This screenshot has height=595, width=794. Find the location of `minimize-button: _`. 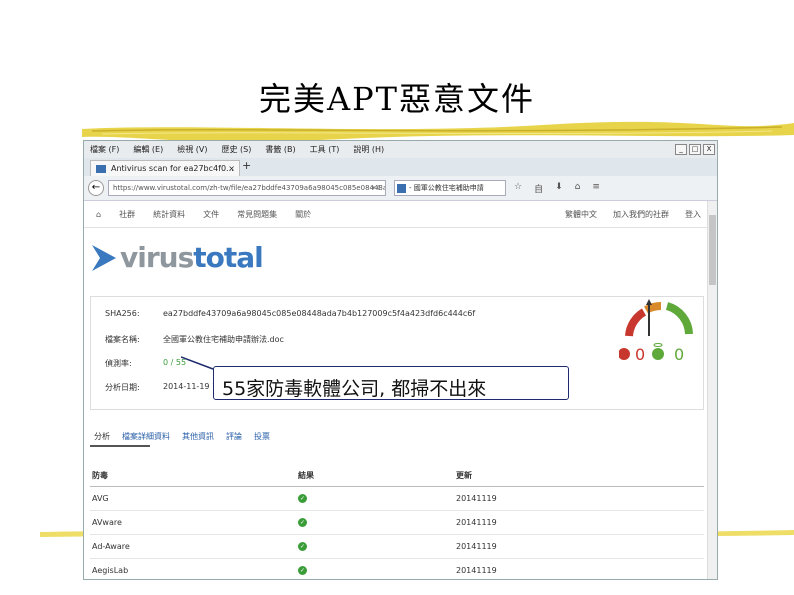

minimize-button: _ is located at coordinates (681, 149).